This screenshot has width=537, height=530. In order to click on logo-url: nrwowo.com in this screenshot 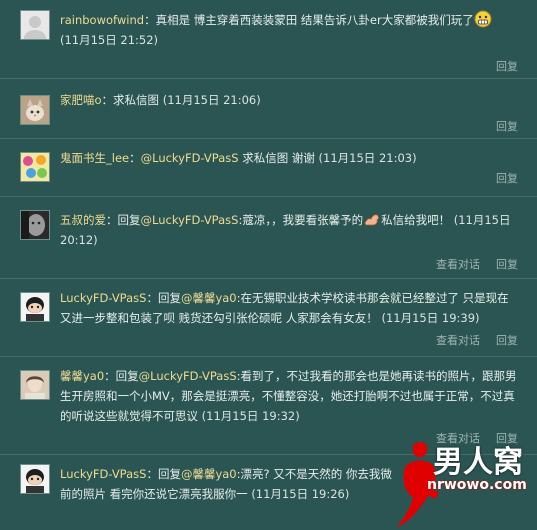, I will do `click(477, 485)`.